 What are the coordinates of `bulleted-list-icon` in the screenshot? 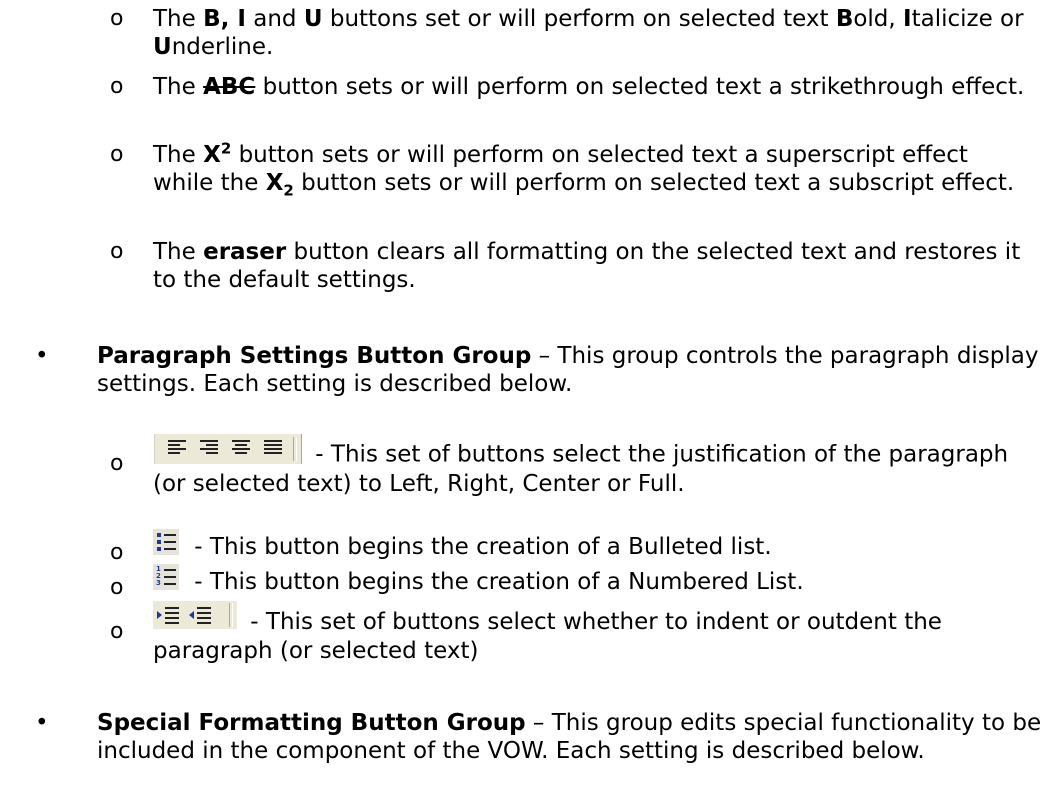 It's located at (166, 541).